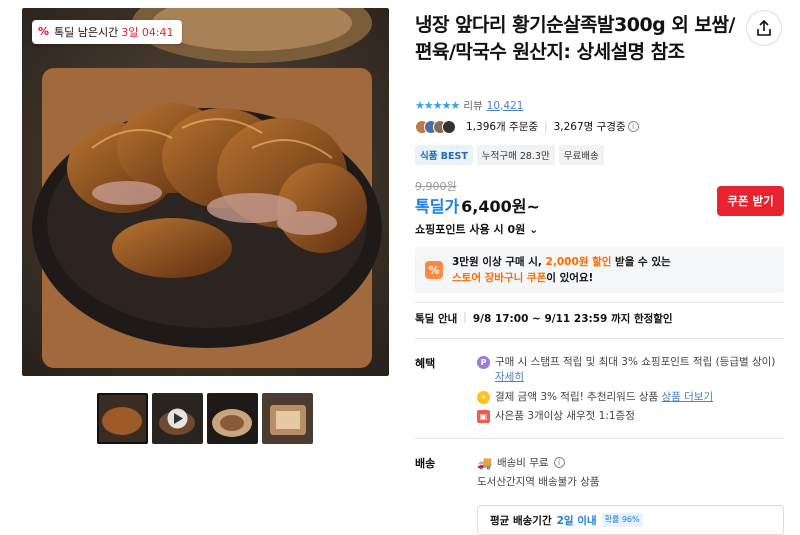 Image resolution: width=800 pixels, height=535 pixels. I want to click on rating-row: ★★★★★ 리뷰 10,421, so click(469, 105).